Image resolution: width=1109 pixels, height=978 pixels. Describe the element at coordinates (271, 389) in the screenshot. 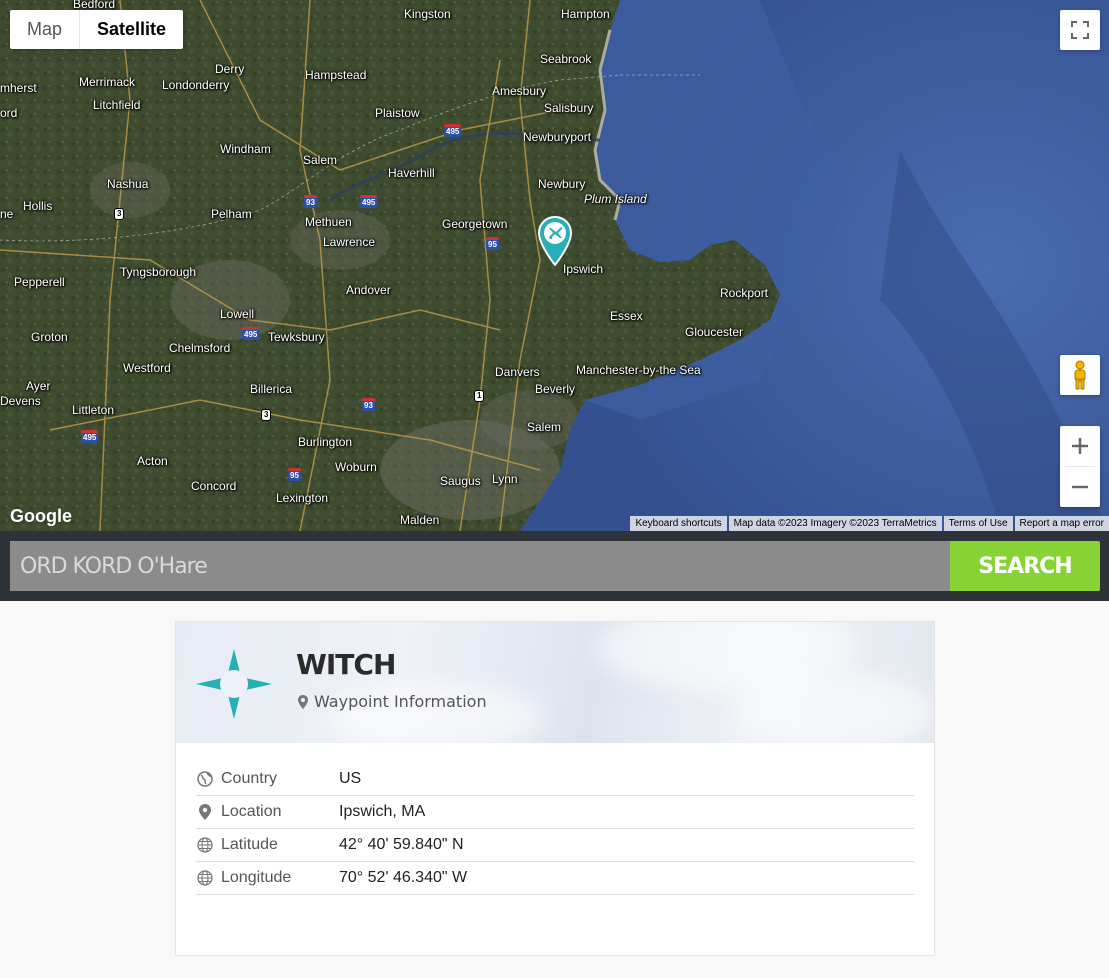

I see `map-label: Billerica` at that location.